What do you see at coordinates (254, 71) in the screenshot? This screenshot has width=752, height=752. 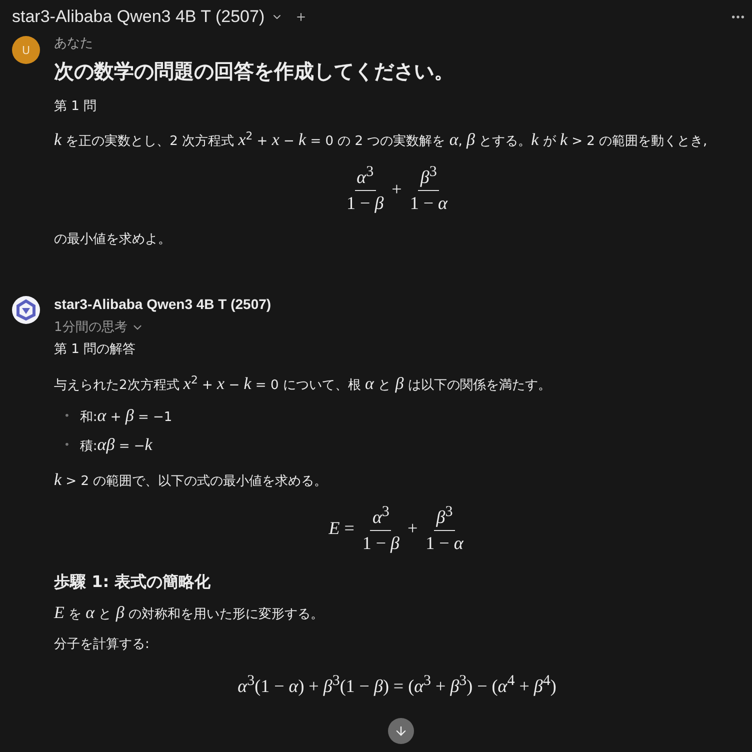 I see `message-heading: 次の数学の問題の回答を作成してください。` at bounding box center [254, 71].